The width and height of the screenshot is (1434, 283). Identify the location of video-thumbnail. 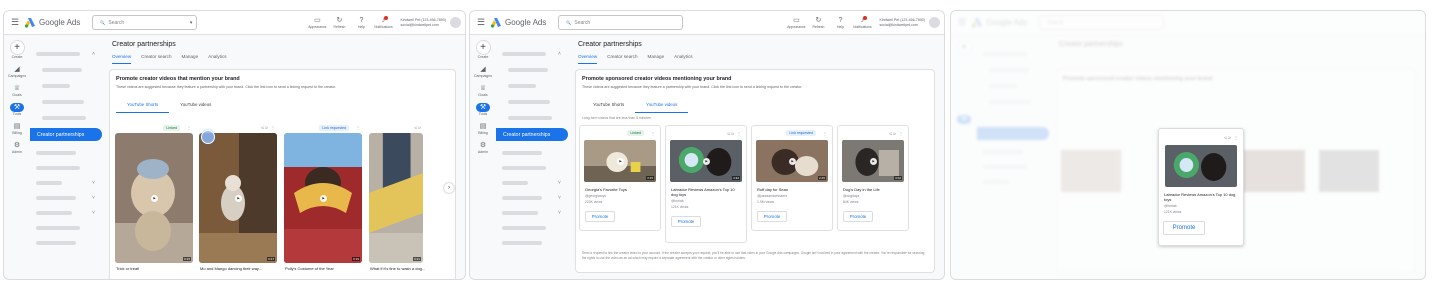
(1201, 166).